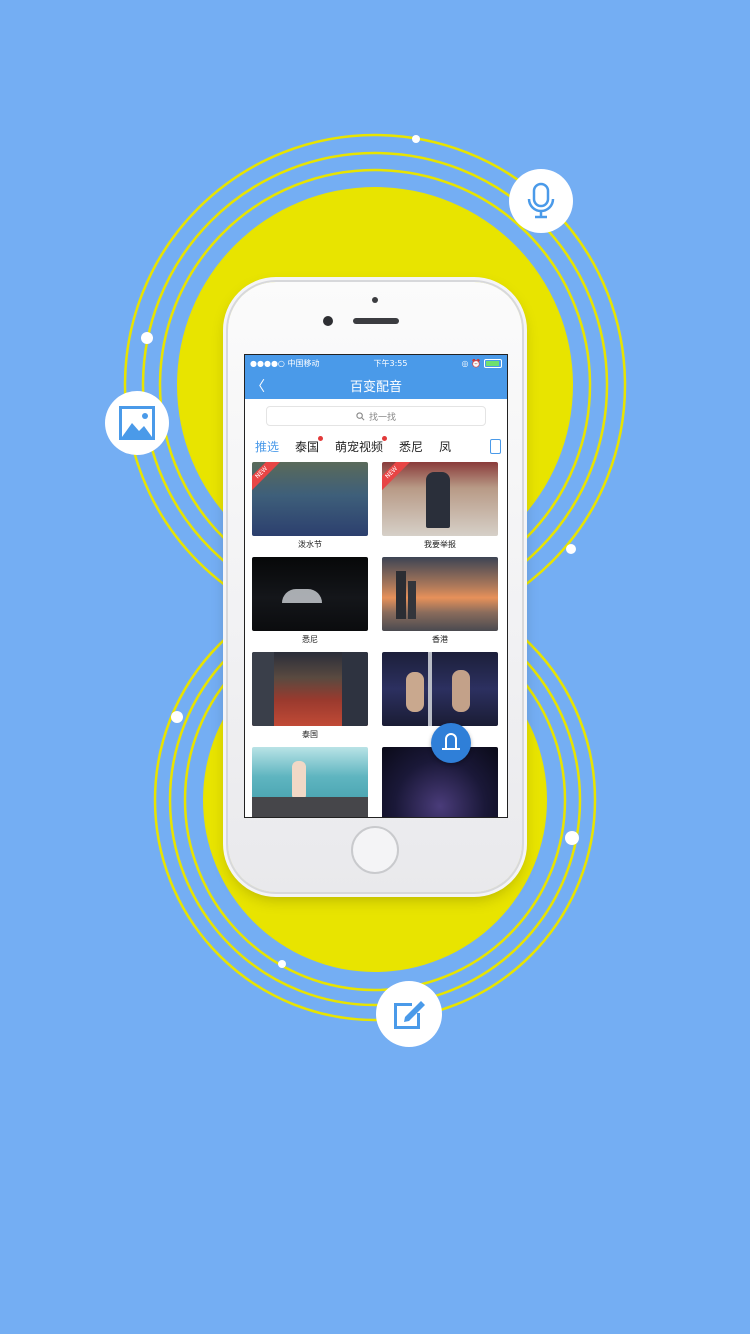 The image size is (750, 1334). Describe the element at coordinates (493, 363) in the screenshot. I see `battery-icon` at that location.